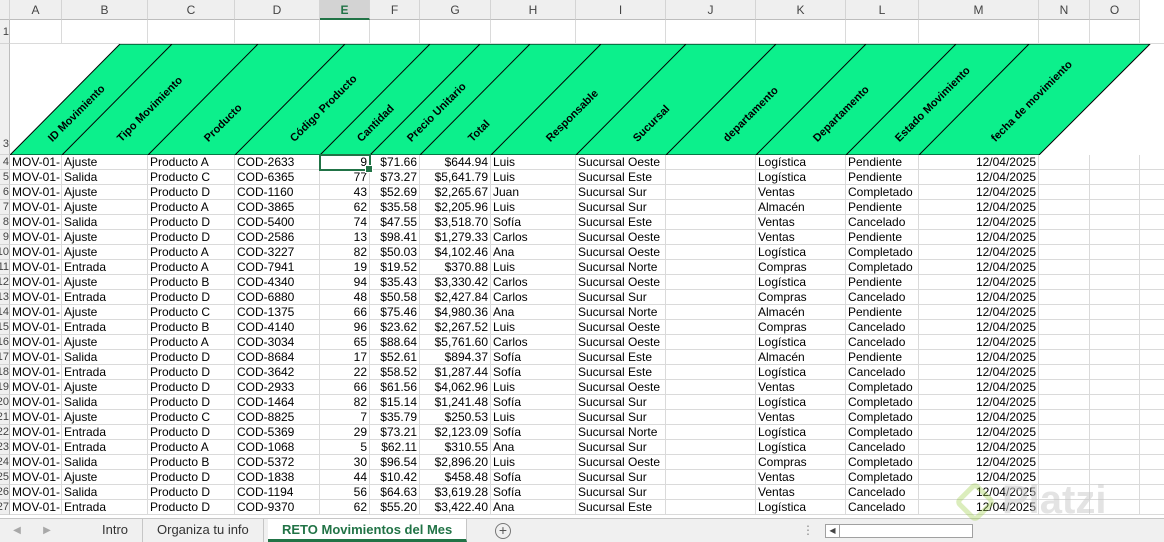  What do you see at coordinates (345, 357) in the screenshot?
I see `table-cell: 17` at bounding box center [345, 357].